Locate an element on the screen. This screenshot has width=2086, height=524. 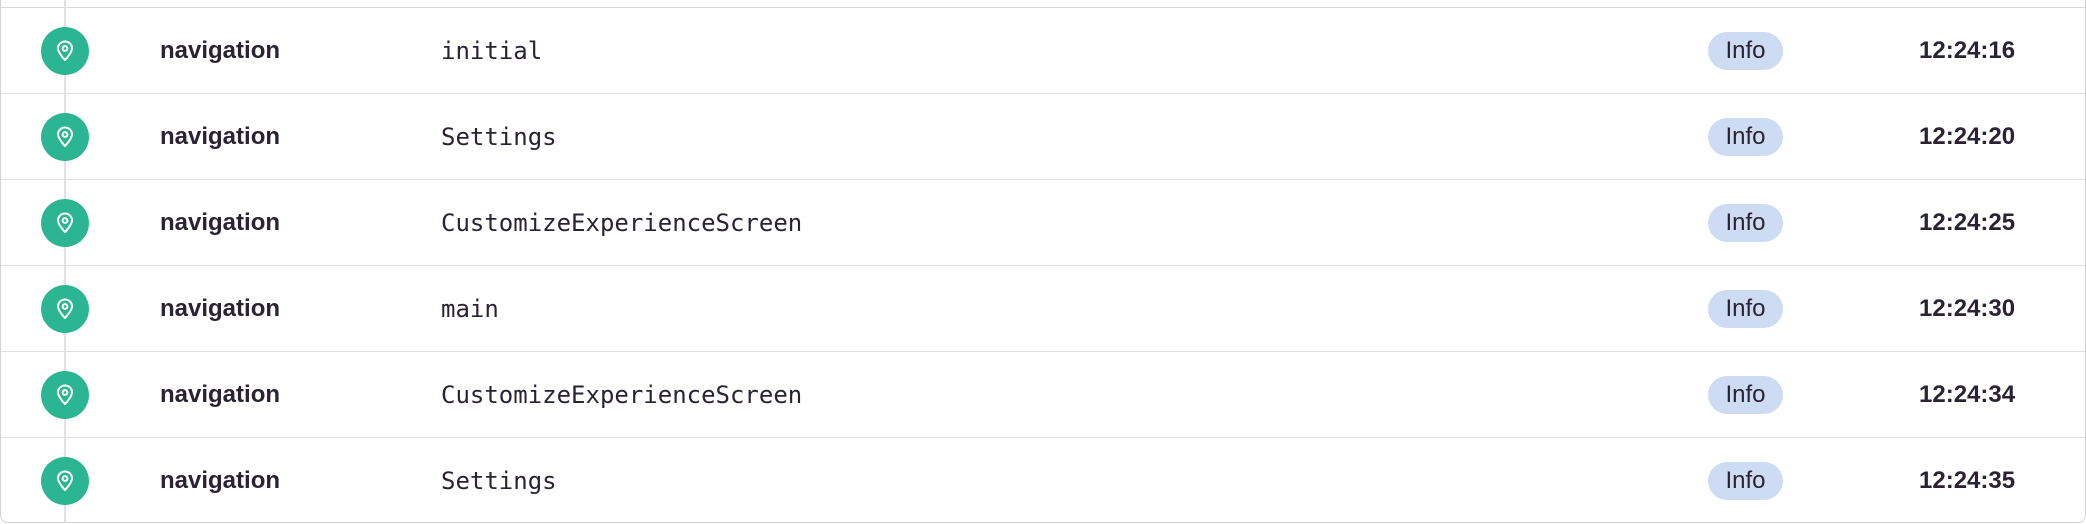
breadcrumb-timestamp: 12:24:25 is located at coordinates (1967, 222).